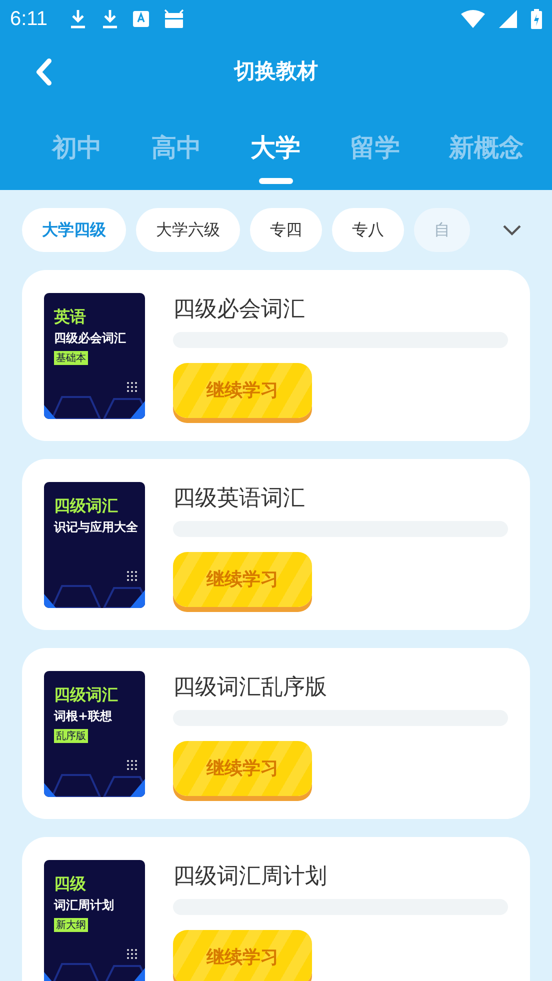 The image size is (552, 981). Describe the element at coordinates (368, 230) in the screenshot. I see `level-chip: 专八` at that location.